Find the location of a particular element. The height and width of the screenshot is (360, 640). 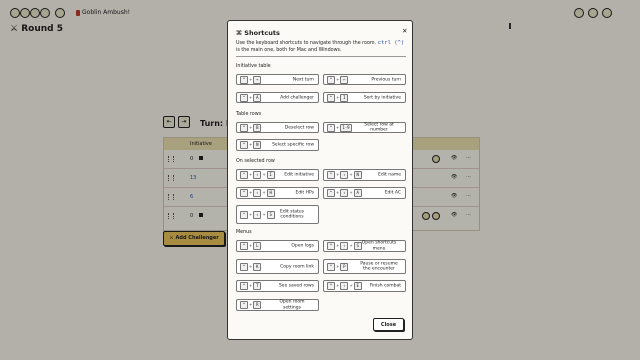

shortcut-item: ^ + ⇧ + S Open shortcuts menu is located at coordinates (364, 246).